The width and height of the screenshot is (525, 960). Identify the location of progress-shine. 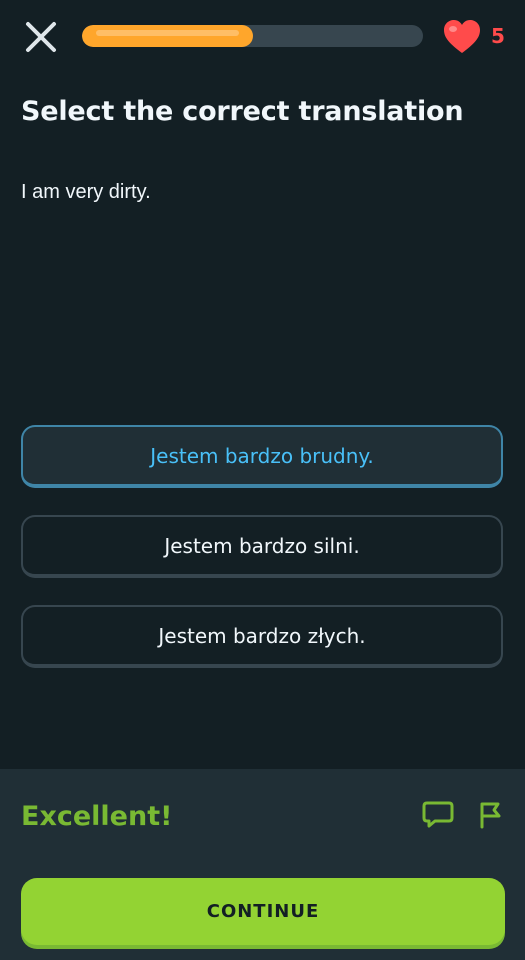
(167, 33).